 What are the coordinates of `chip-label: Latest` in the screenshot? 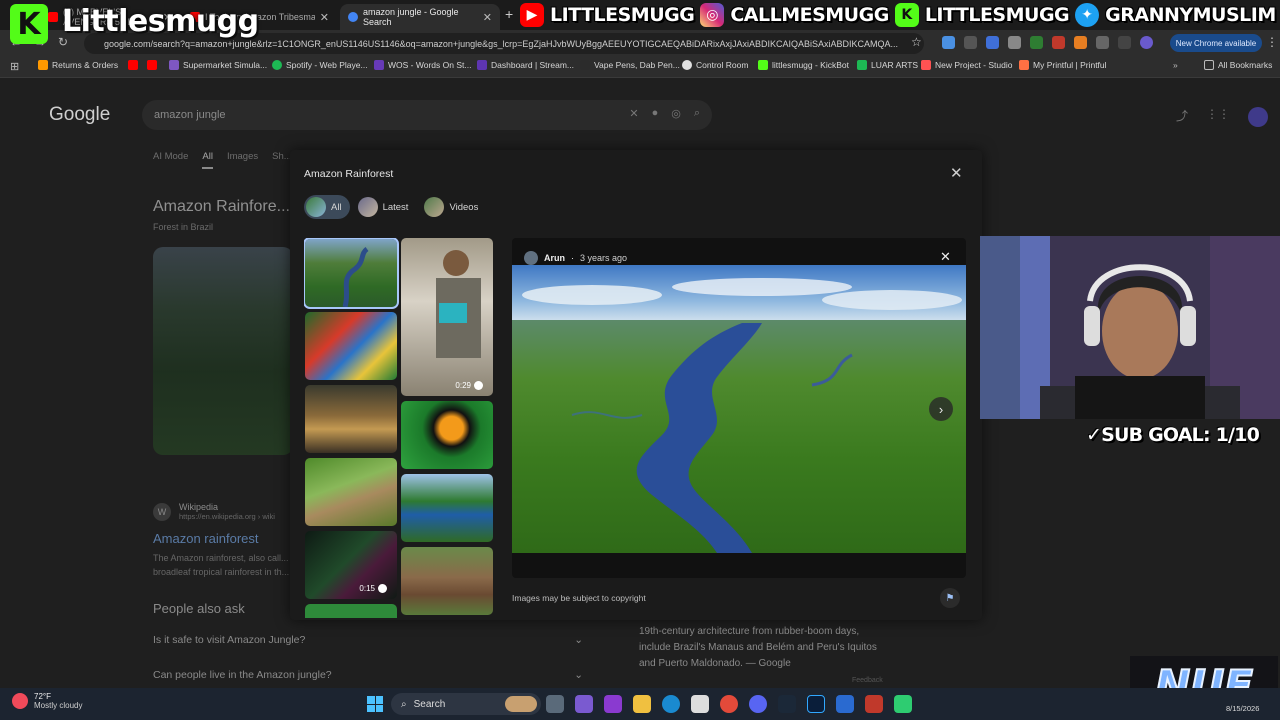 It's located at (395, 207).